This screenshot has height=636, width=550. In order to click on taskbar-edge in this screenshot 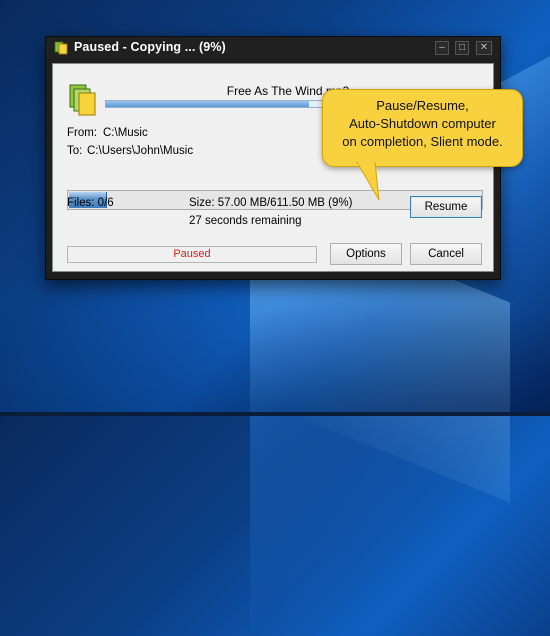, I will do `click(275, 414)`.